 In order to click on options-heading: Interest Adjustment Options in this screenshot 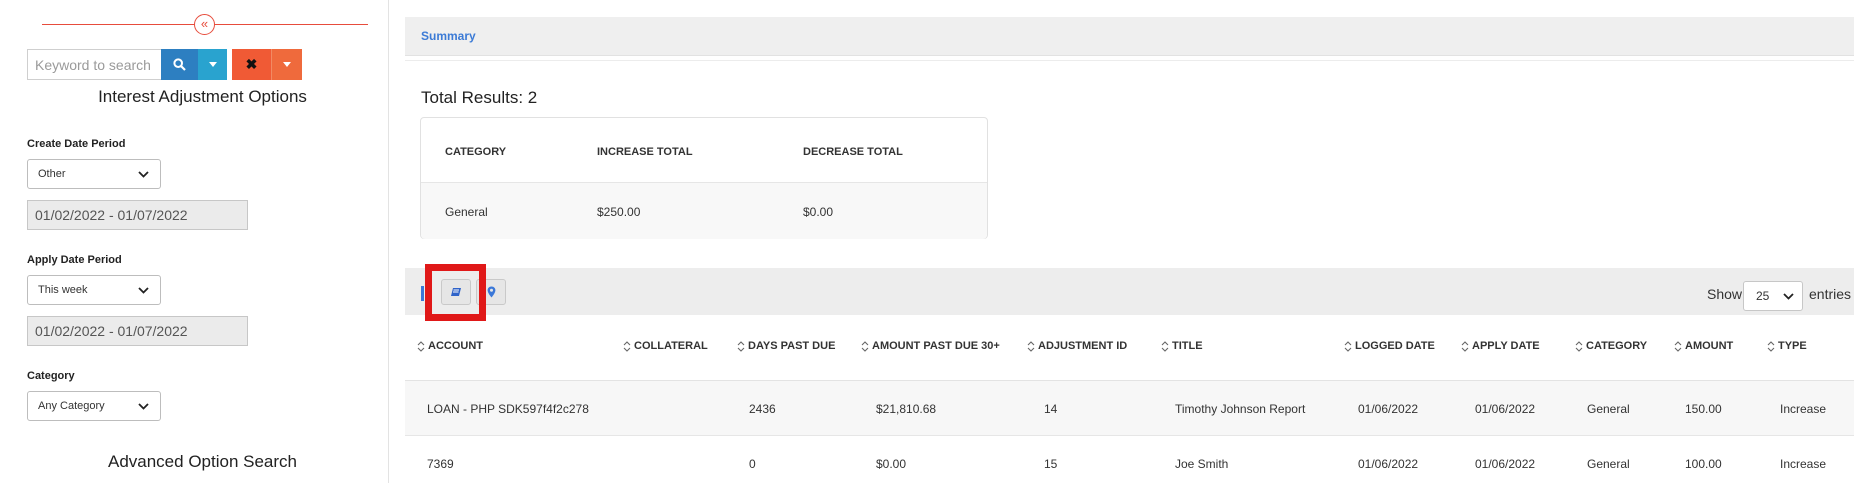, I will do `click(202, 96)`.